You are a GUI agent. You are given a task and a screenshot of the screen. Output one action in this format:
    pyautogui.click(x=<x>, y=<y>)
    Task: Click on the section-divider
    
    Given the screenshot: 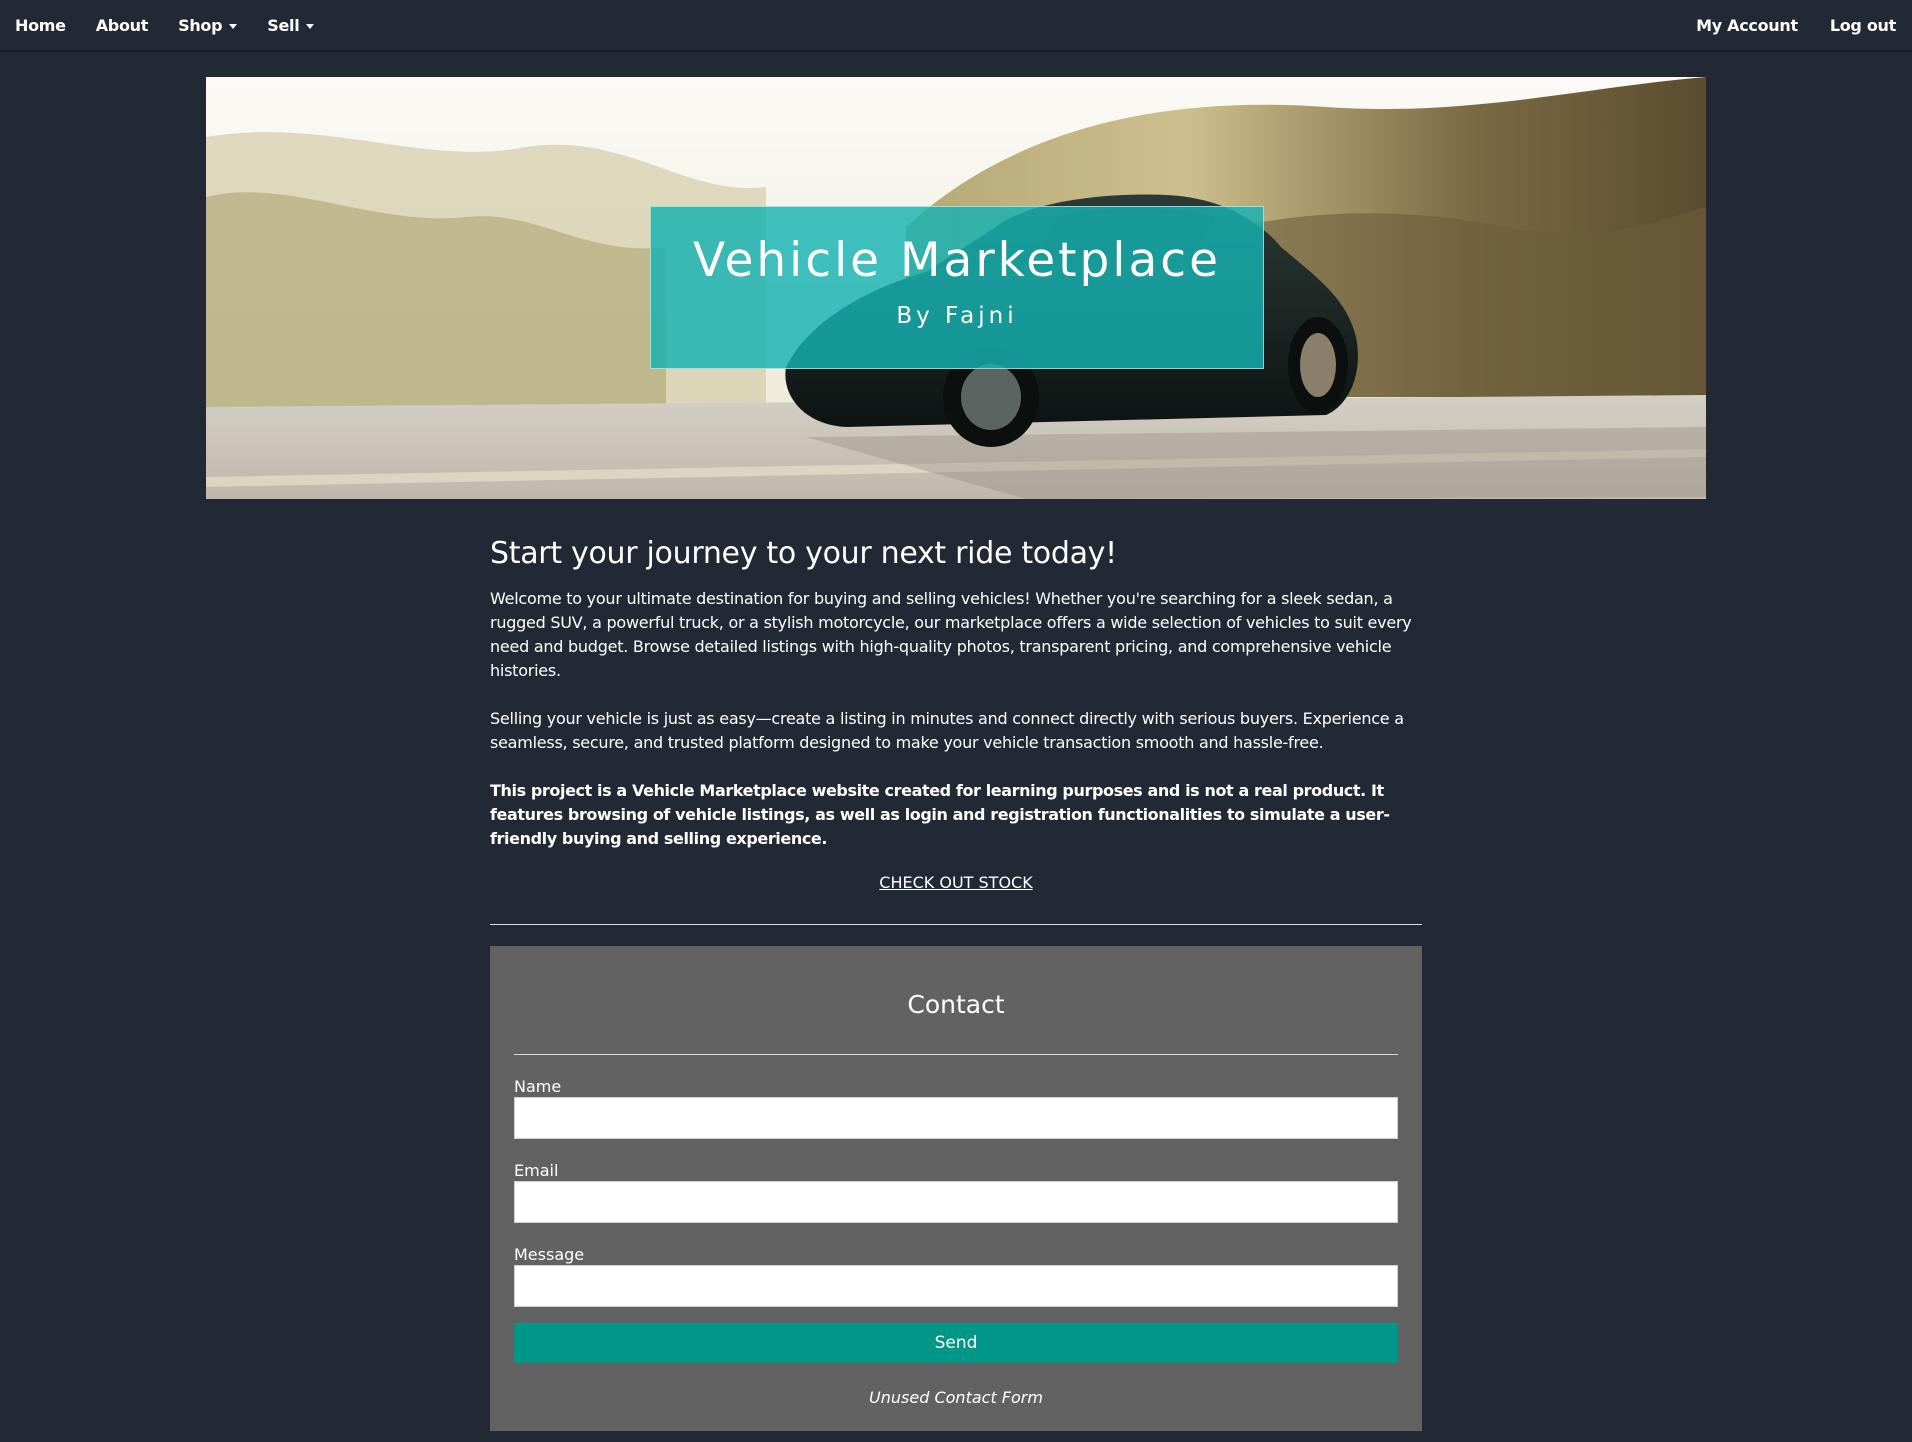 What is the action you would take?
    pyautogui.click(x=956, y=924)
    